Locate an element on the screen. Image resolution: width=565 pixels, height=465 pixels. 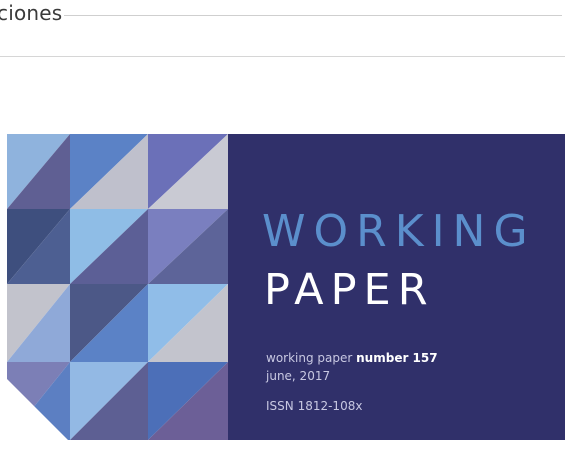
section-divider is located at coordinates (313, 15).